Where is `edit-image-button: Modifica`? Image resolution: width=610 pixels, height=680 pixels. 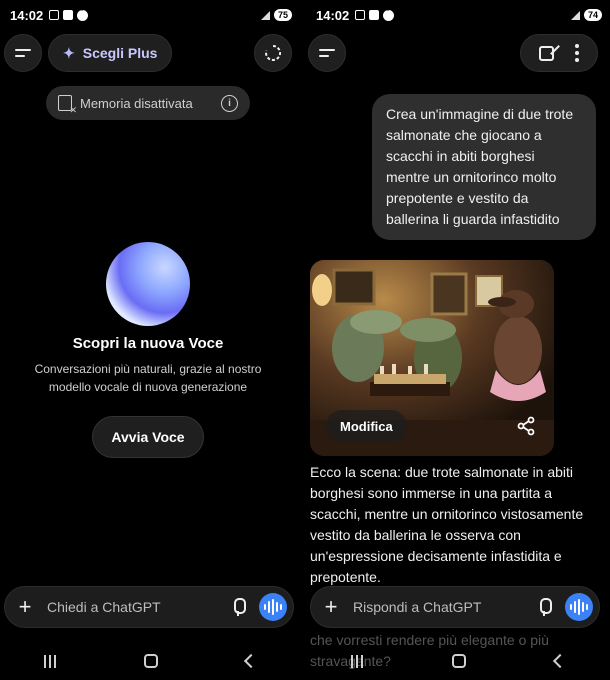
edit-image-button: Modifica is located at coordinates (366, 426).